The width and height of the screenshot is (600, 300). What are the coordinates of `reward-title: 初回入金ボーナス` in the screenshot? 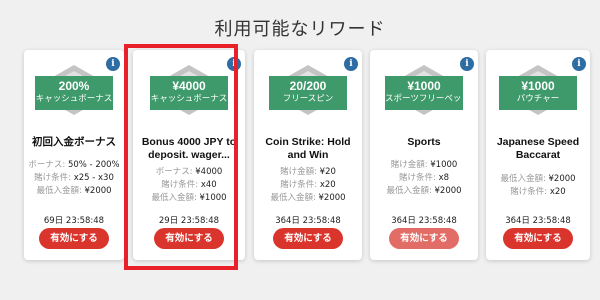 It's located at (74, 142).